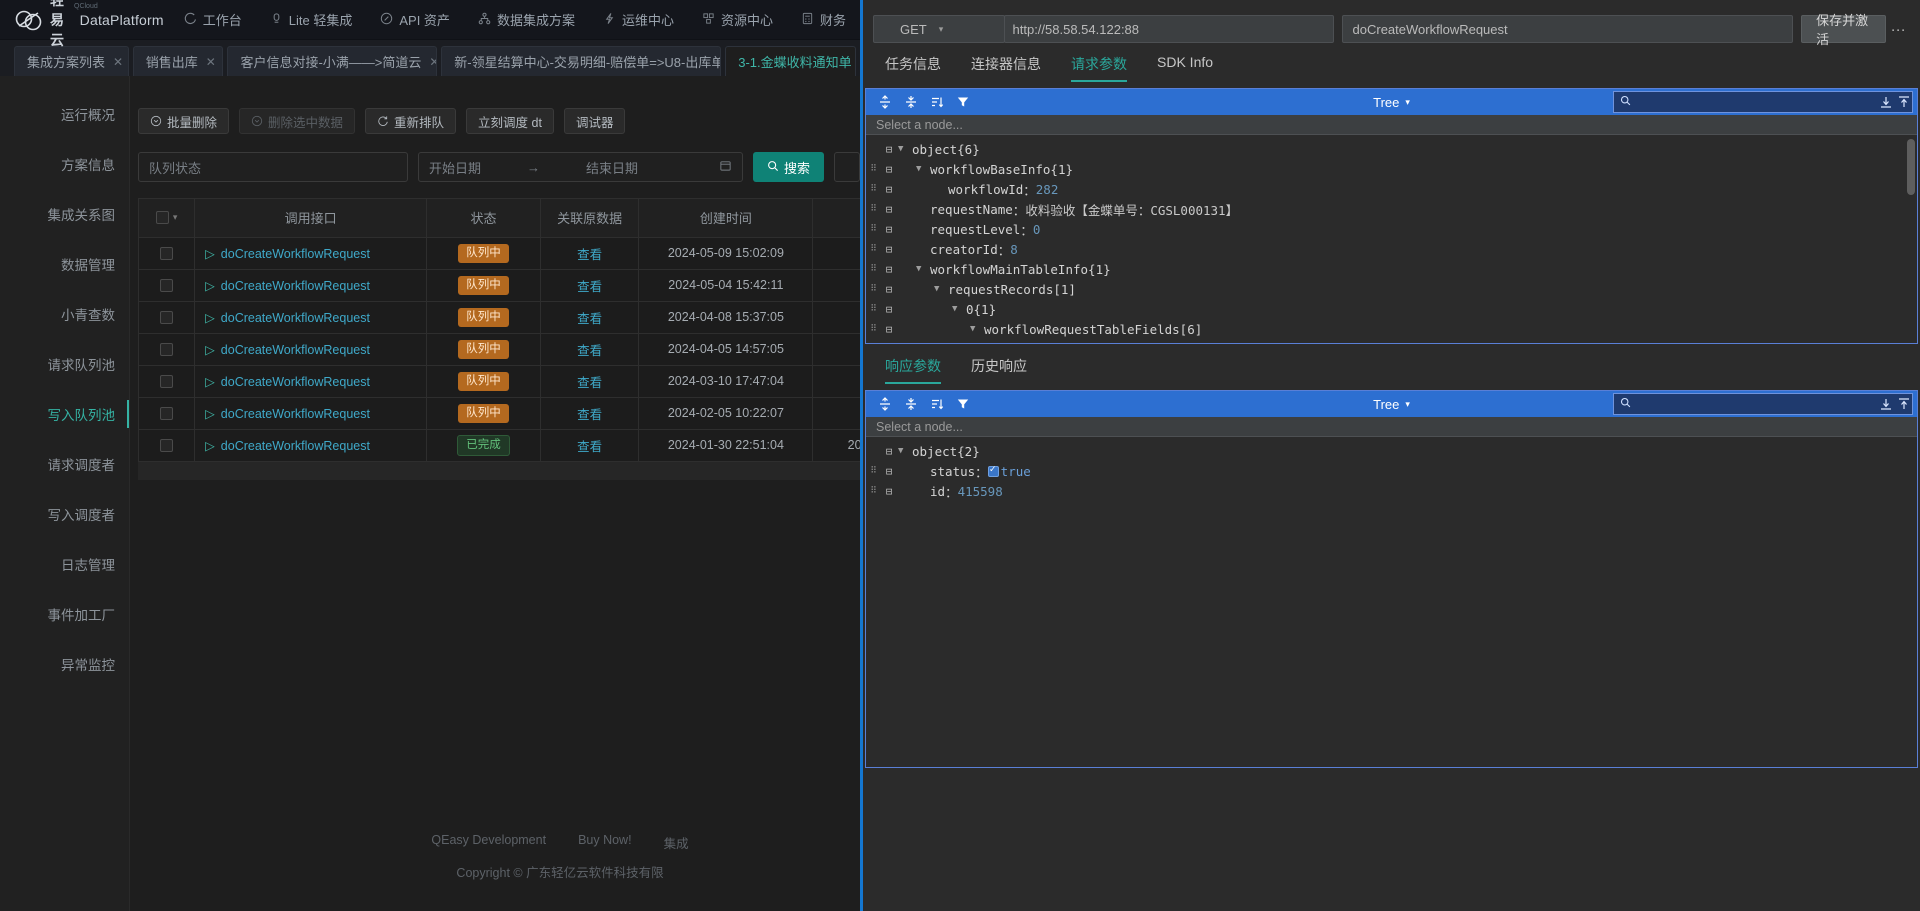  I want to click on view-tab-1: 销售出库 ✕, so click(178, 61).